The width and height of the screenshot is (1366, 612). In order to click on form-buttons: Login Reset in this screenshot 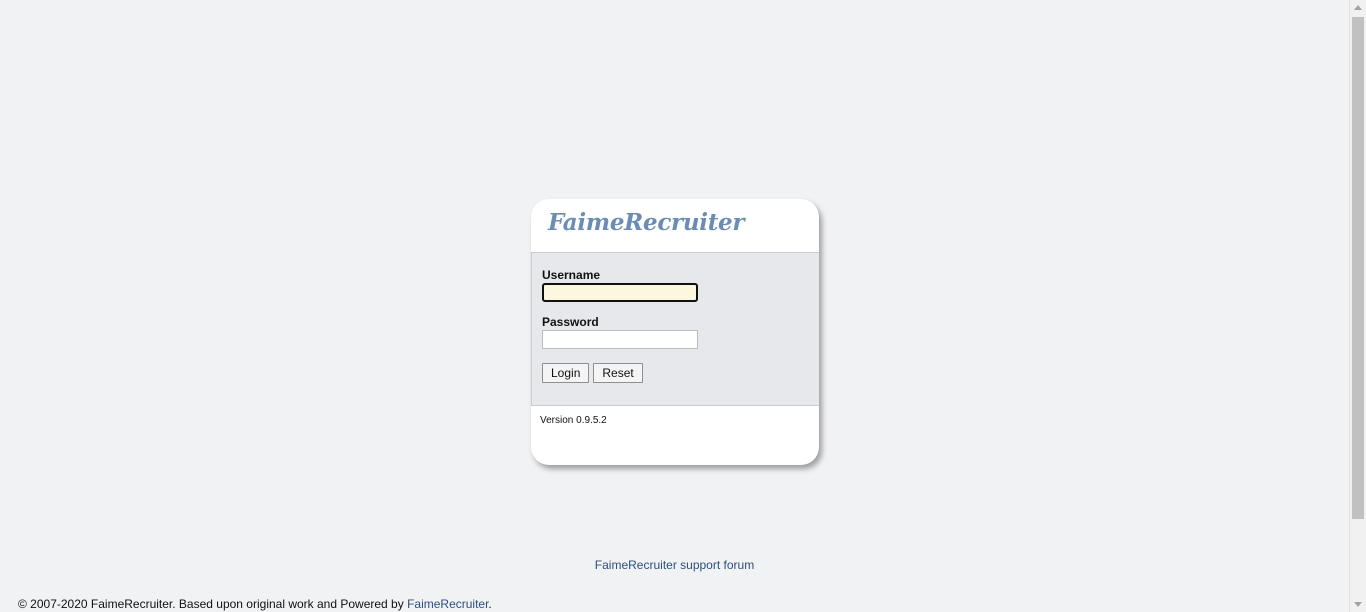, I will do `click(680, 373)`.